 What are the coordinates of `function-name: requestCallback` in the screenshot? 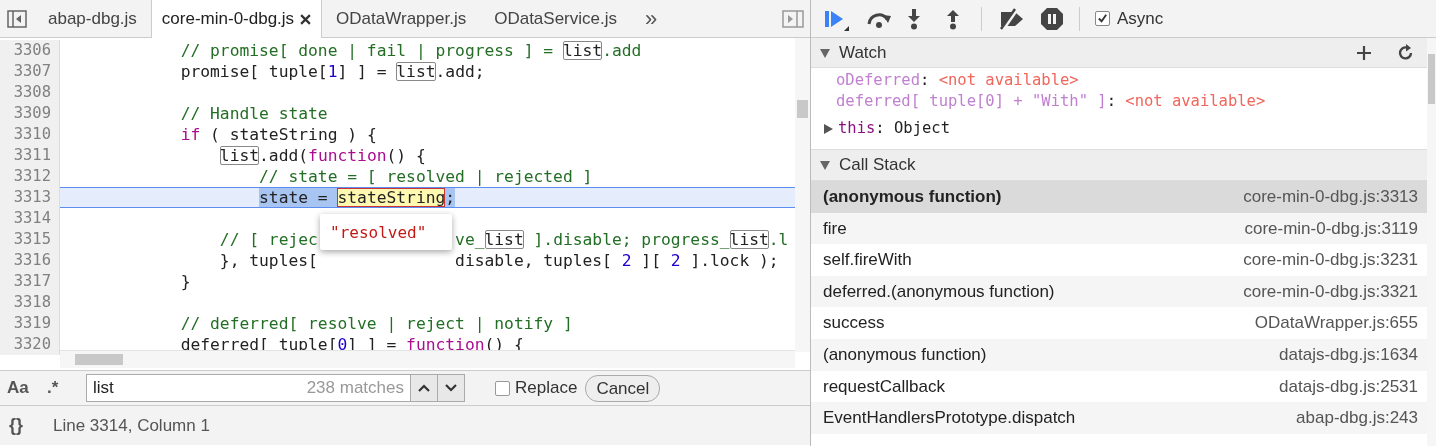 It's located at (884, 386).